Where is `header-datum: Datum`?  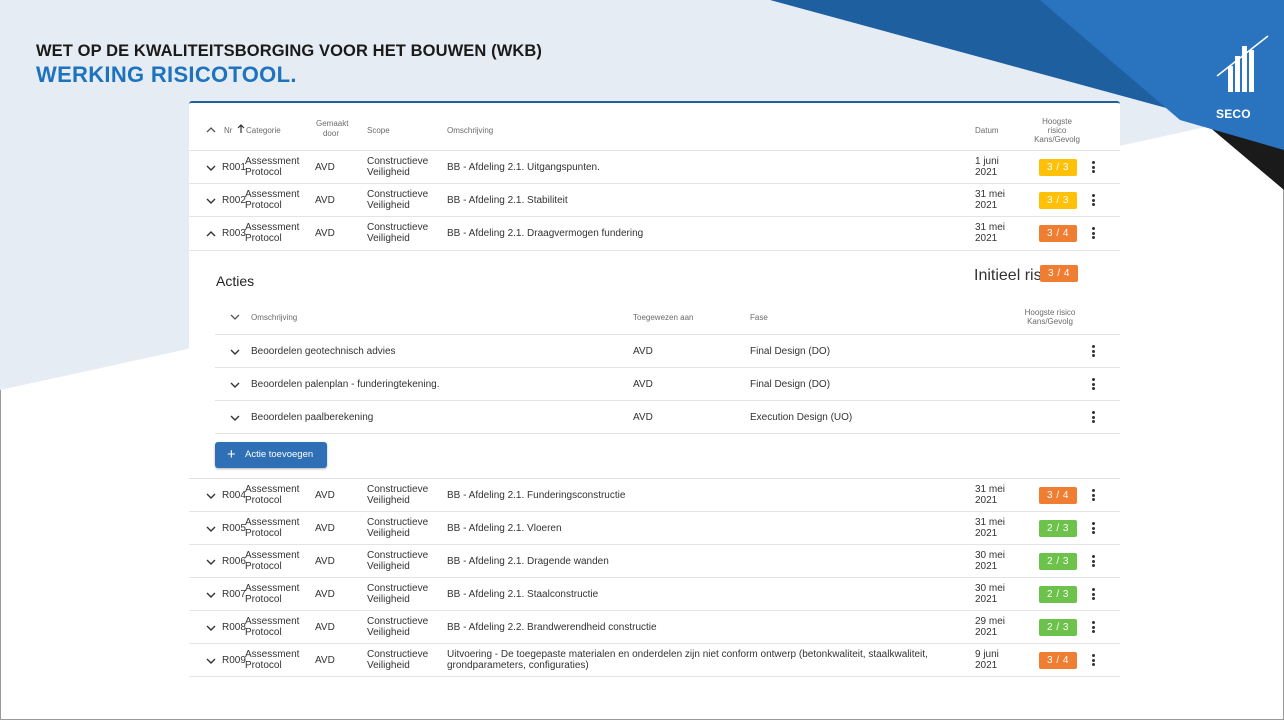 header-datum: Datum is located at coordinates (987, 130).